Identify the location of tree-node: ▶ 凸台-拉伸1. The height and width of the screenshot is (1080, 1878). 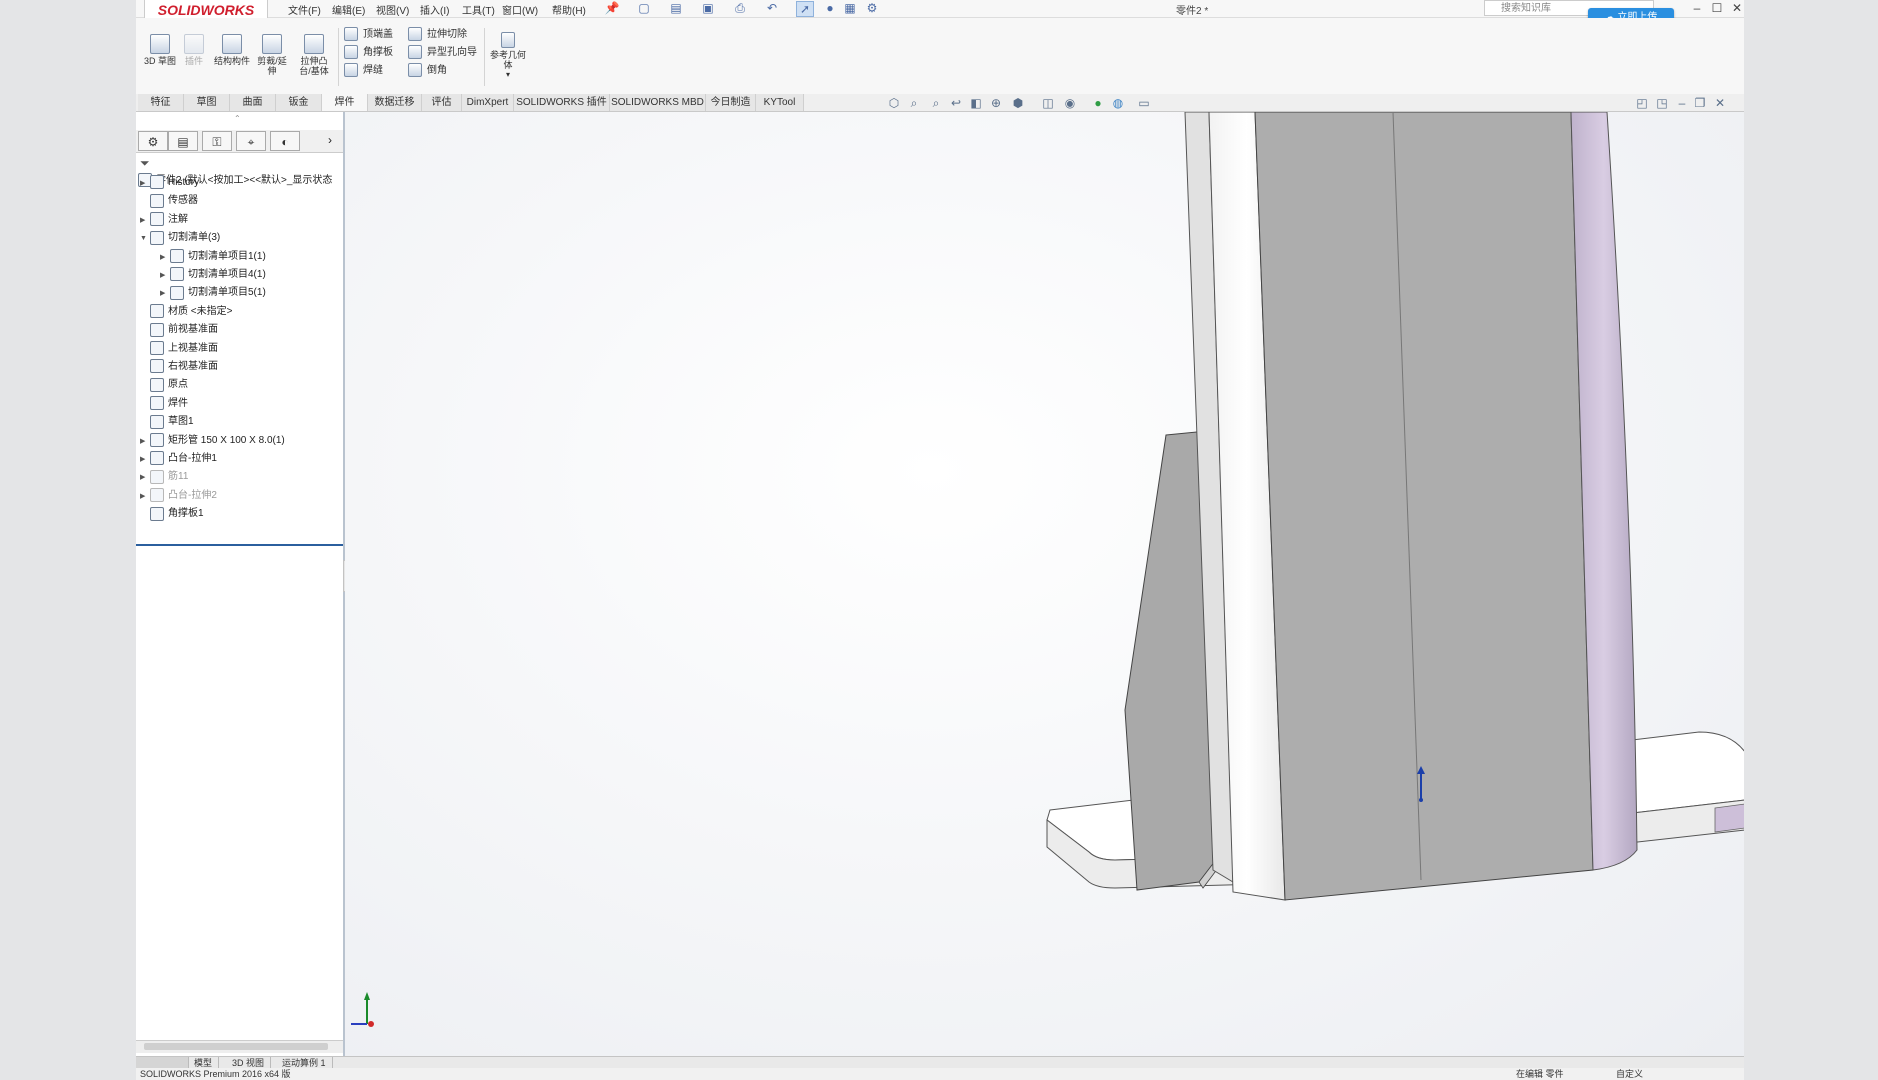
(178, 459).